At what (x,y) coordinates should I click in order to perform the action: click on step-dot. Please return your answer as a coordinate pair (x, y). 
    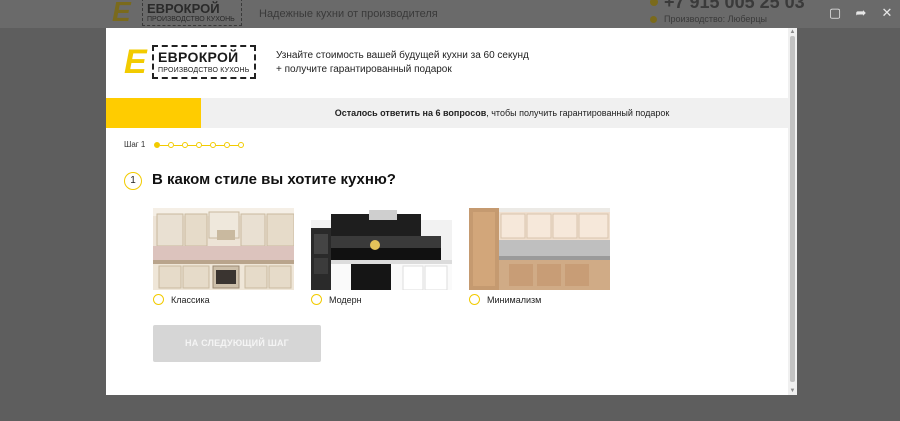
    Looking at the image, I should click on (241, 145).